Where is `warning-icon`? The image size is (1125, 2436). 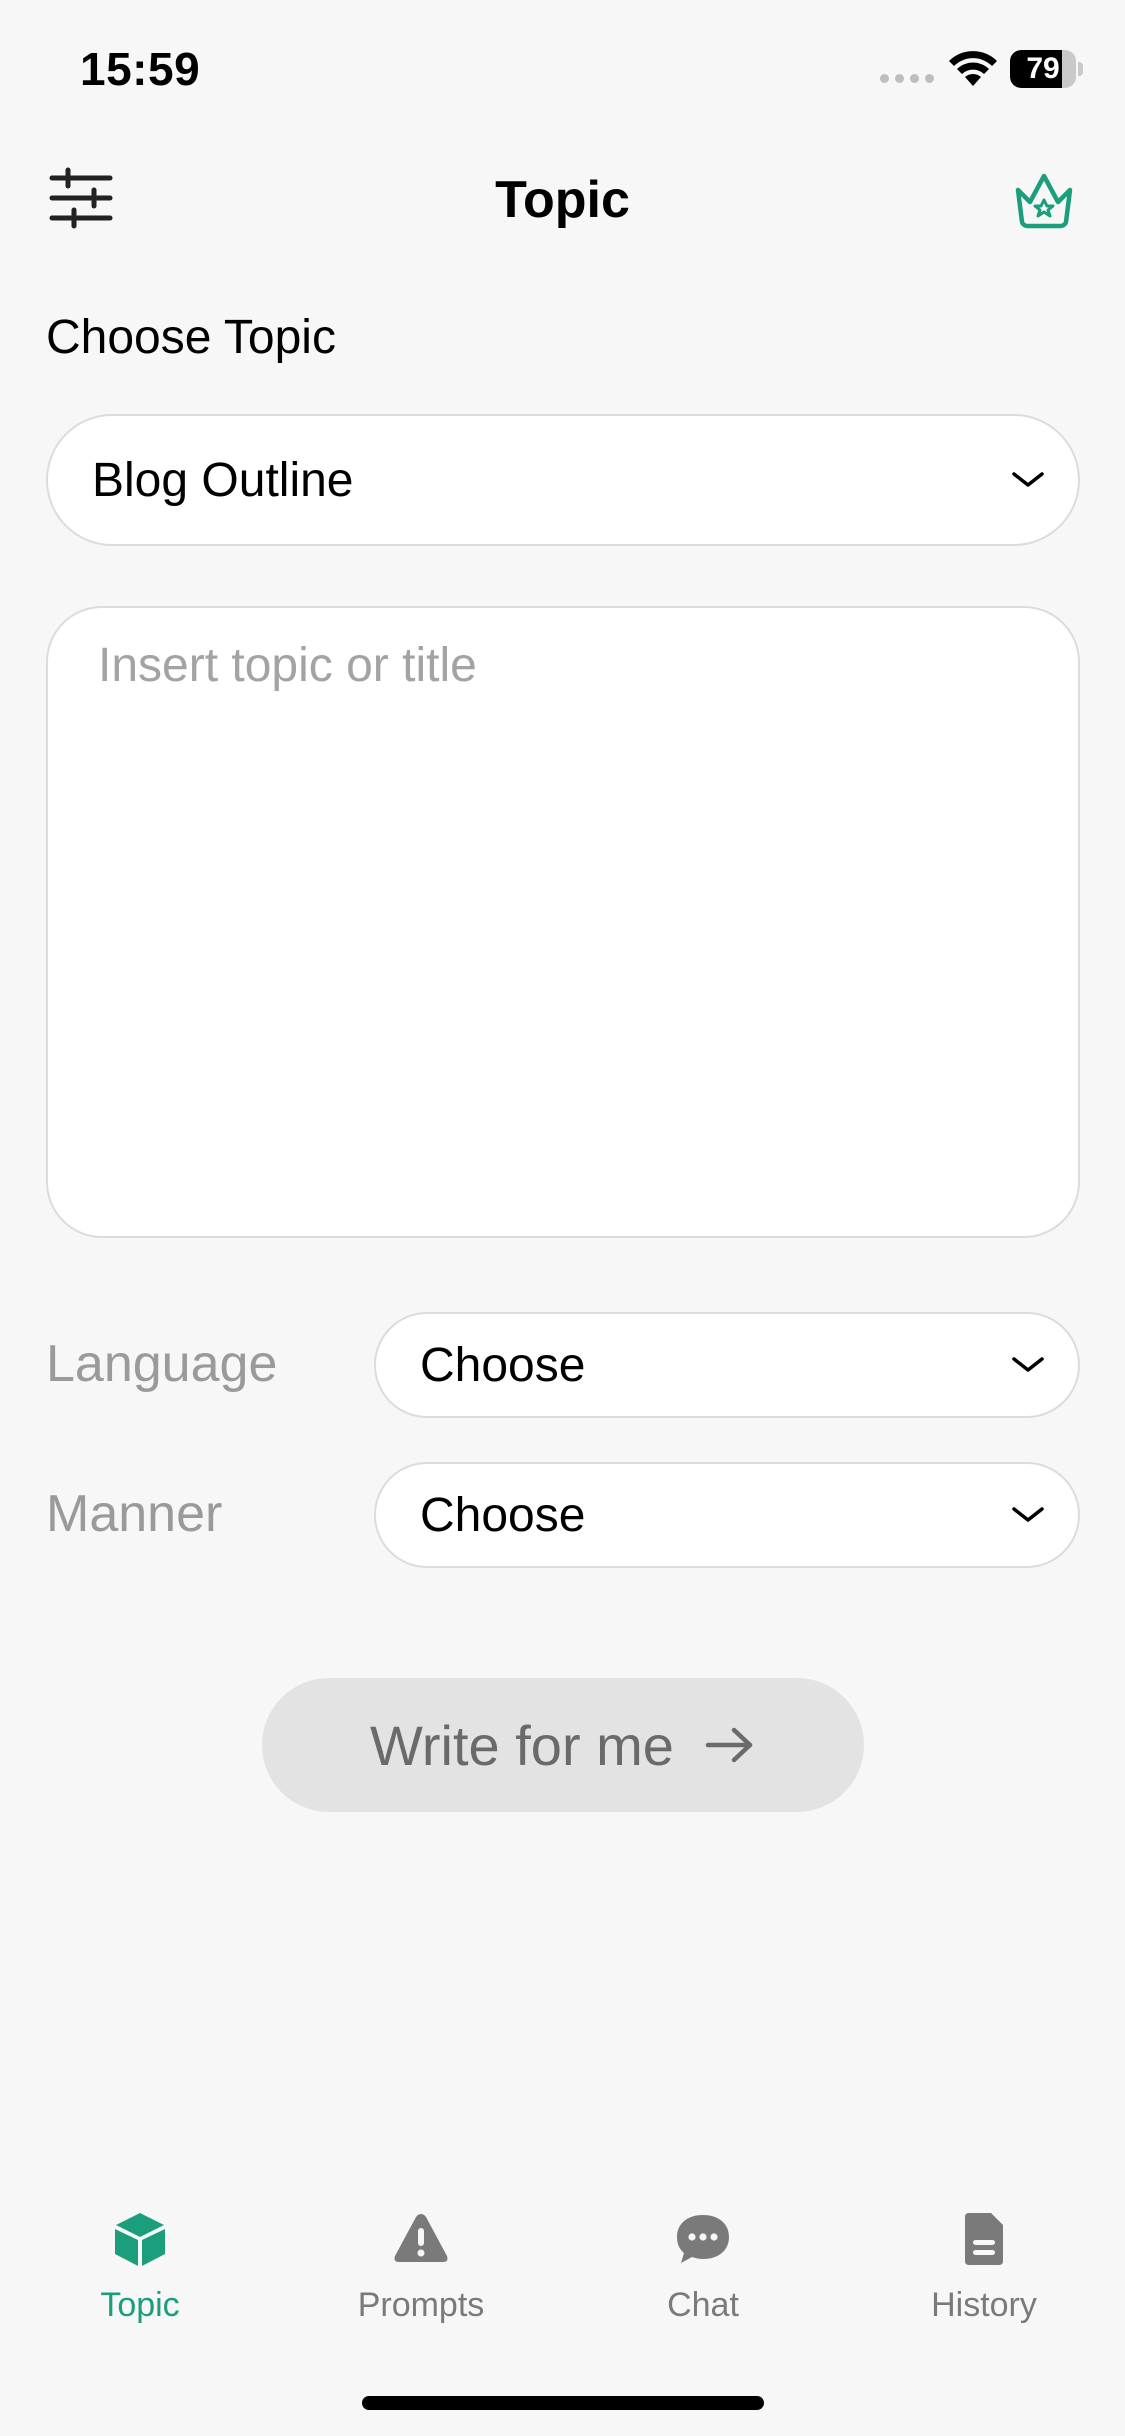
warning-icon is located at coordinates (421, 2238).